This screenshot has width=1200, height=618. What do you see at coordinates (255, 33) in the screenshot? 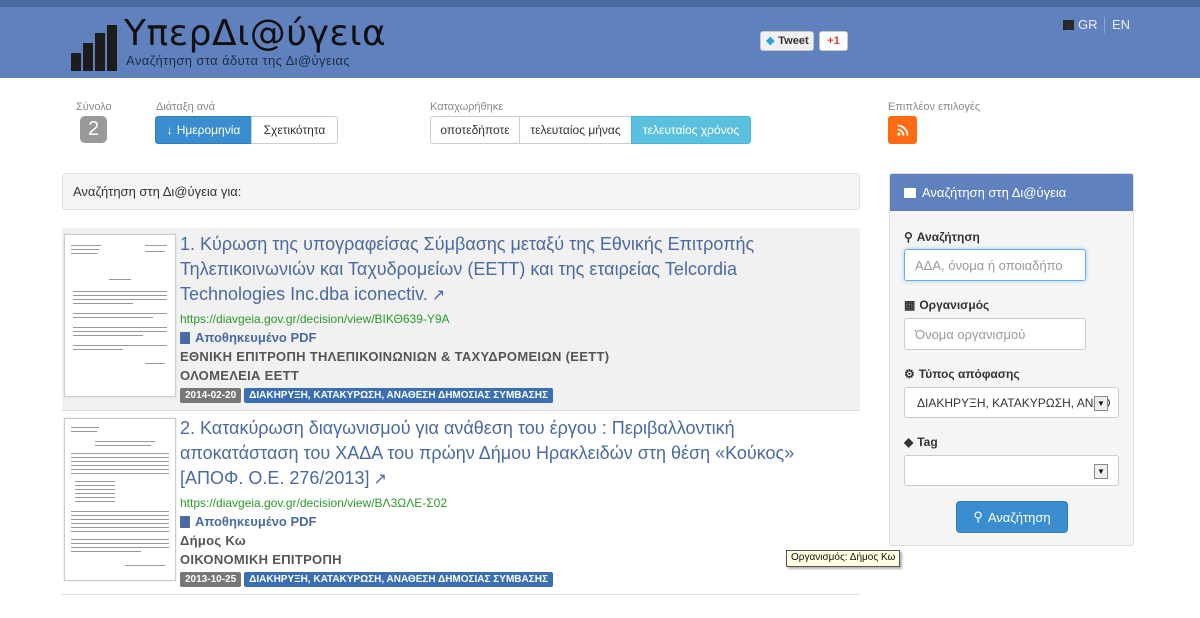
I see `site-title: ΥπερΔι@ύγεια` at bounding box center [255, 33].